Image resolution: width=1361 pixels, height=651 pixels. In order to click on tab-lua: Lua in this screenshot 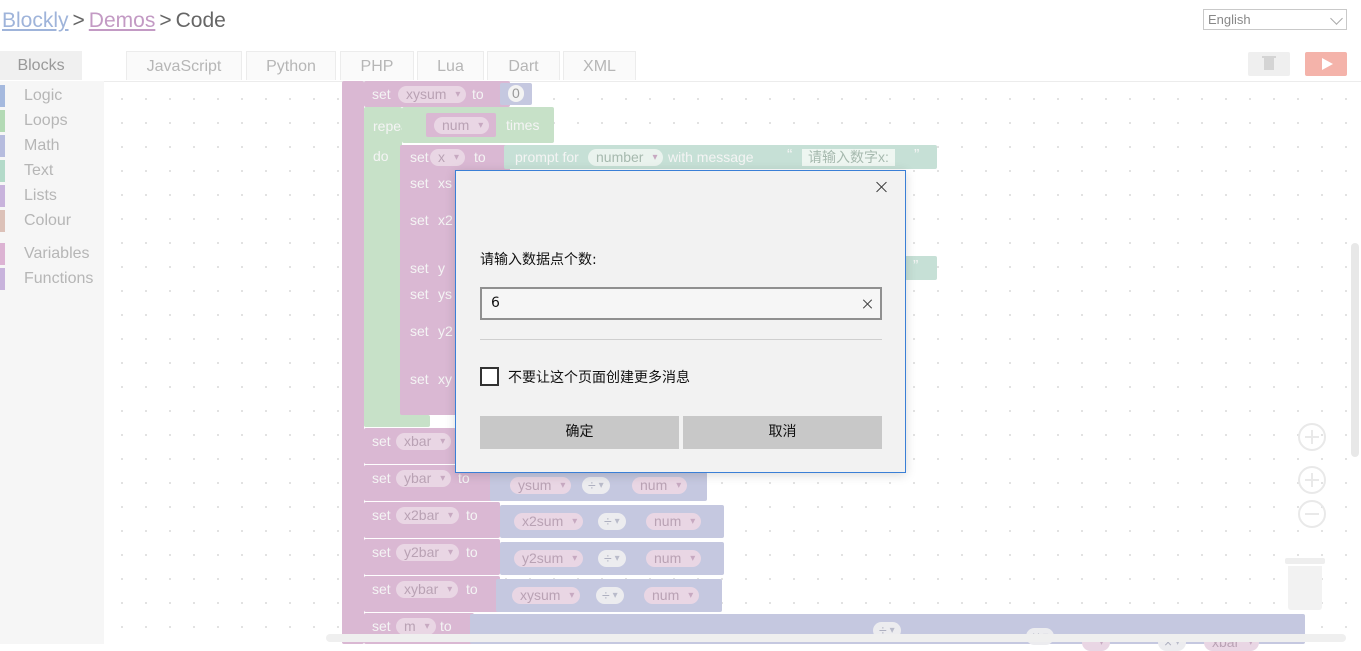, I will do `click(450, 65)`.